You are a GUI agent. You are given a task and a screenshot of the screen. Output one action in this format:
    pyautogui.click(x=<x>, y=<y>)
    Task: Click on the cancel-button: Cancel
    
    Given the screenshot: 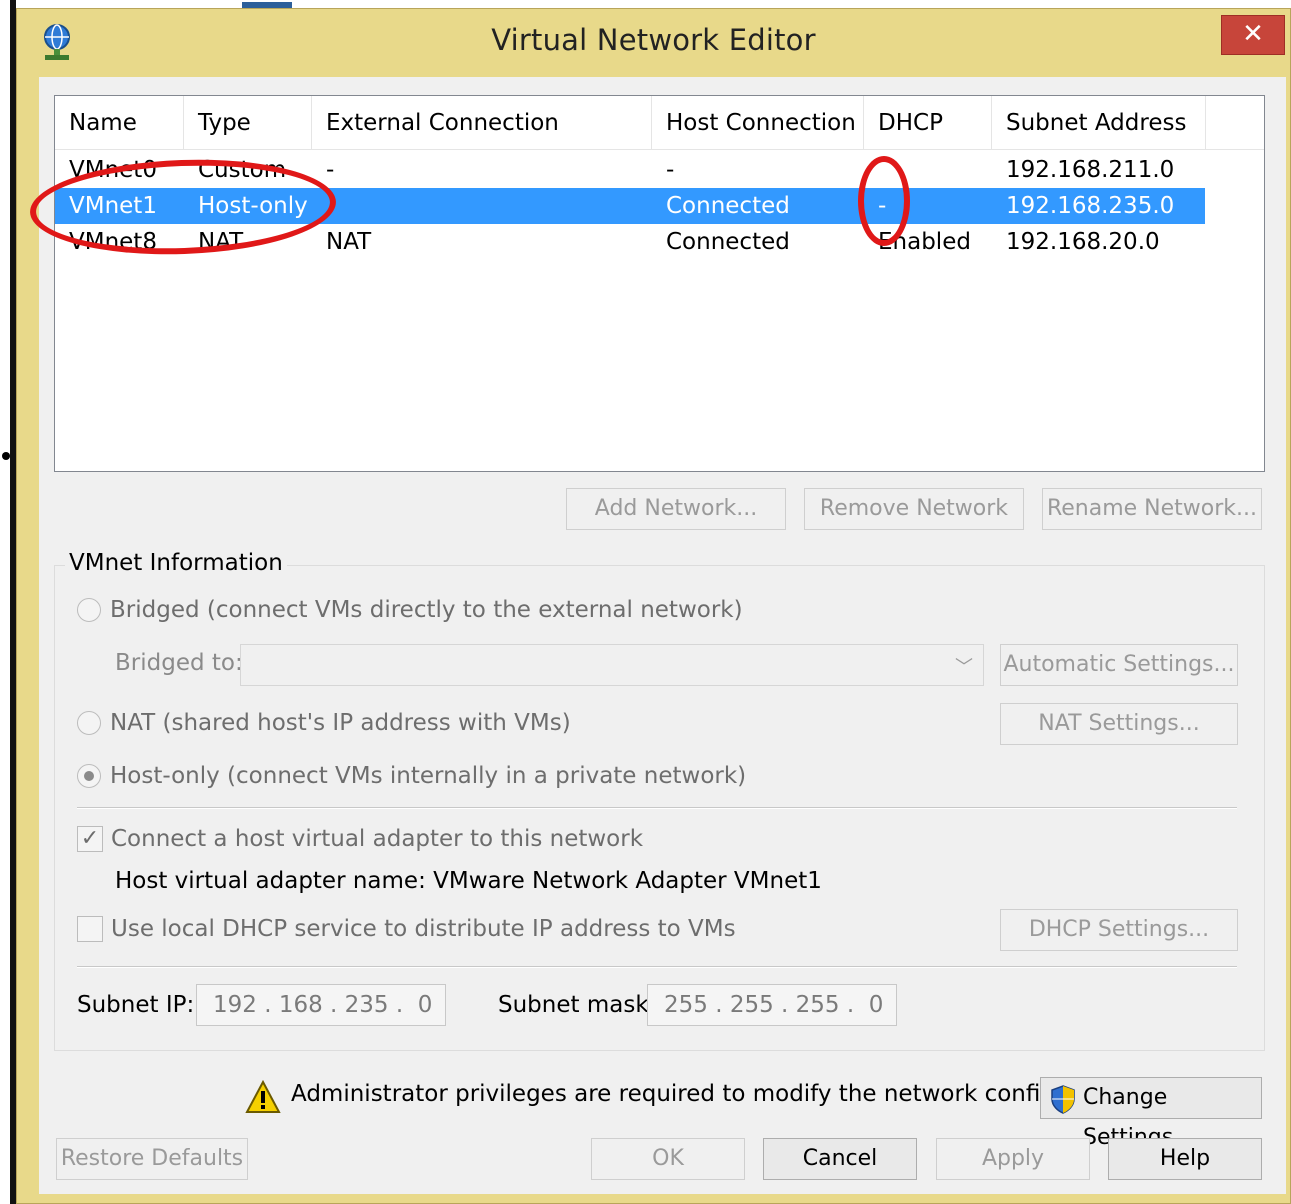 What is the action you would take?
    pyautogui.click(x=840, y=1159)
    